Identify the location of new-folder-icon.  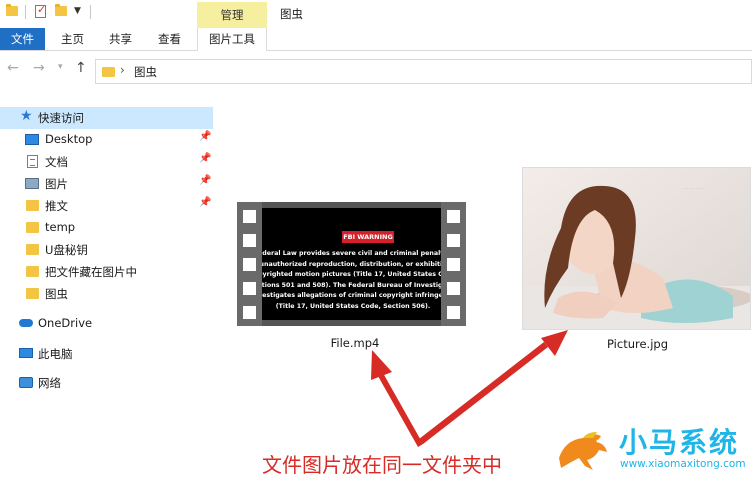
(61, 10).